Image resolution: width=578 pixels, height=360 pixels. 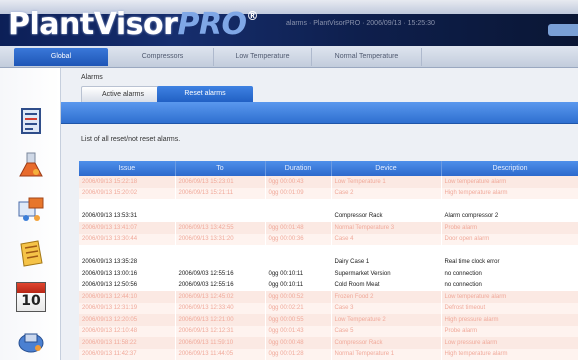 I want to click on duration-cell: 0gg 00:10:11, so click(x=298, y=274).